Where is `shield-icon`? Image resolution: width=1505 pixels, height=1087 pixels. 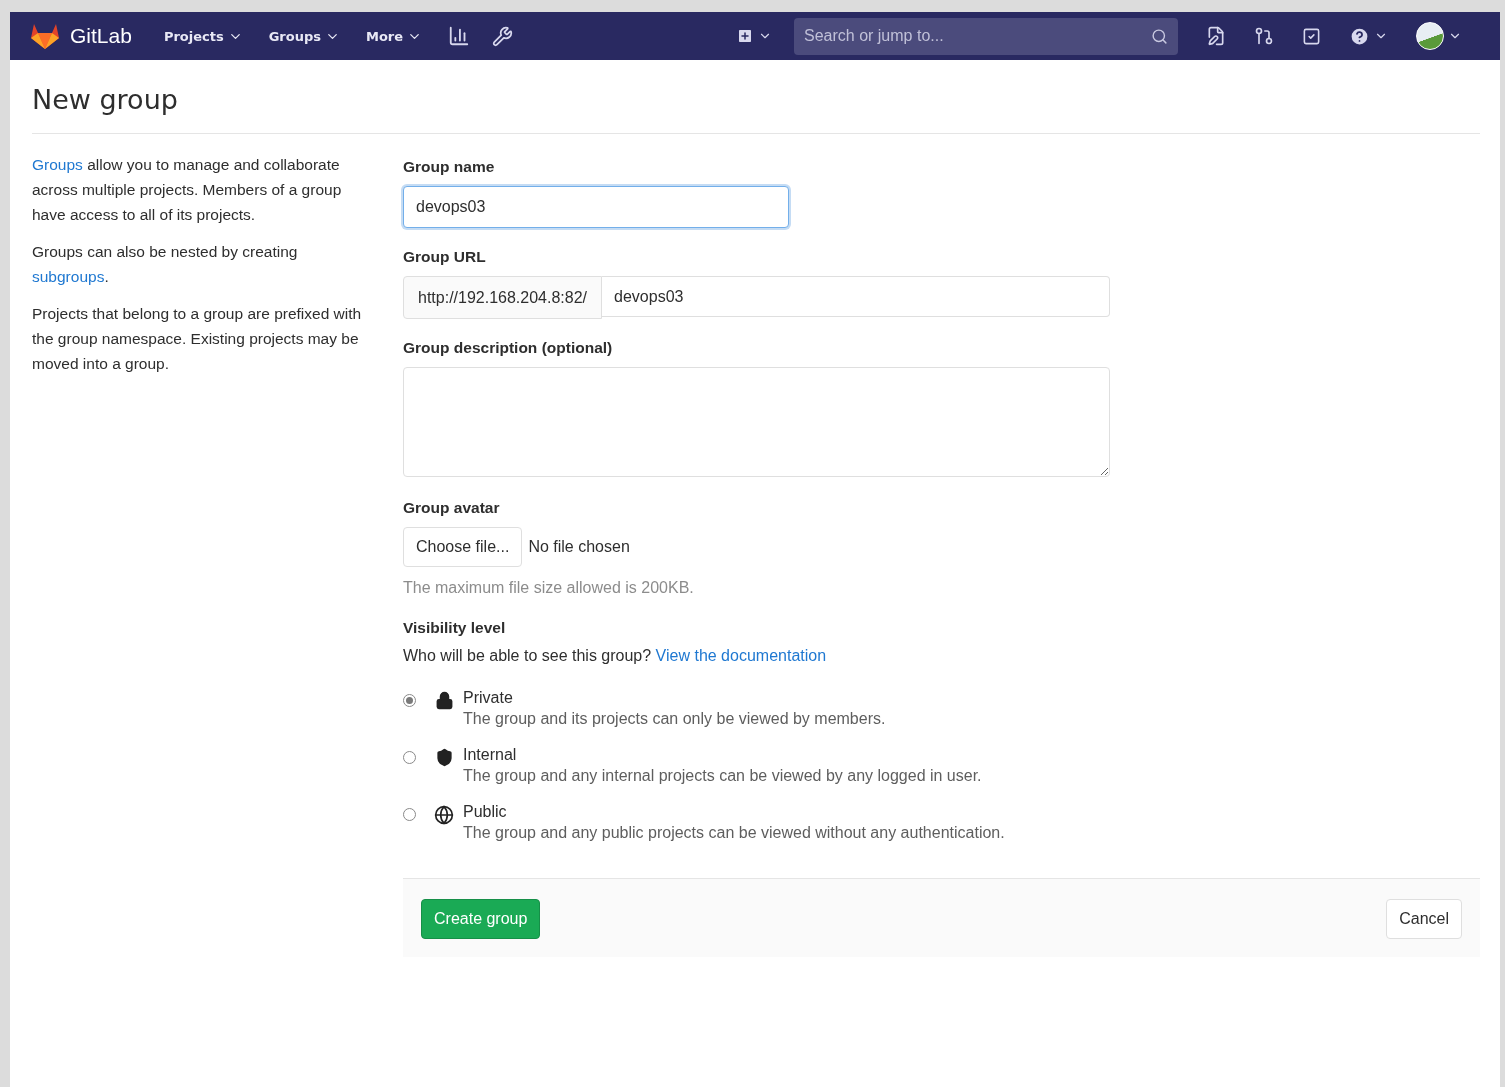 shield-icon is located at coordinates (444, 757).